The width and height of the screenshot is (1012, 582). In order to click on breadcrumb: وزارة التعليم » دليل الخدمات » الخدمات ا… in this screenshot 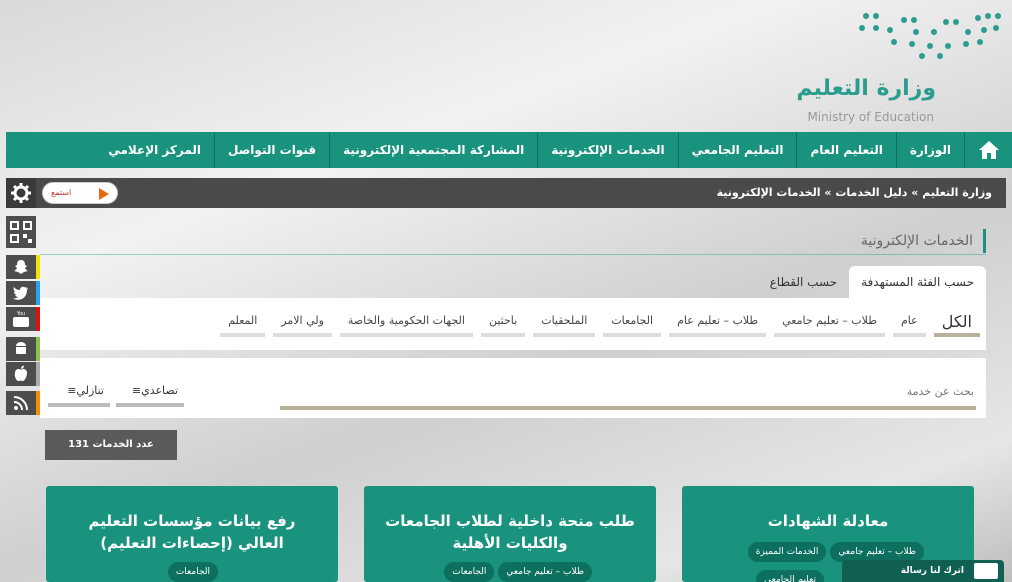, I will do `click(854, 192)`.